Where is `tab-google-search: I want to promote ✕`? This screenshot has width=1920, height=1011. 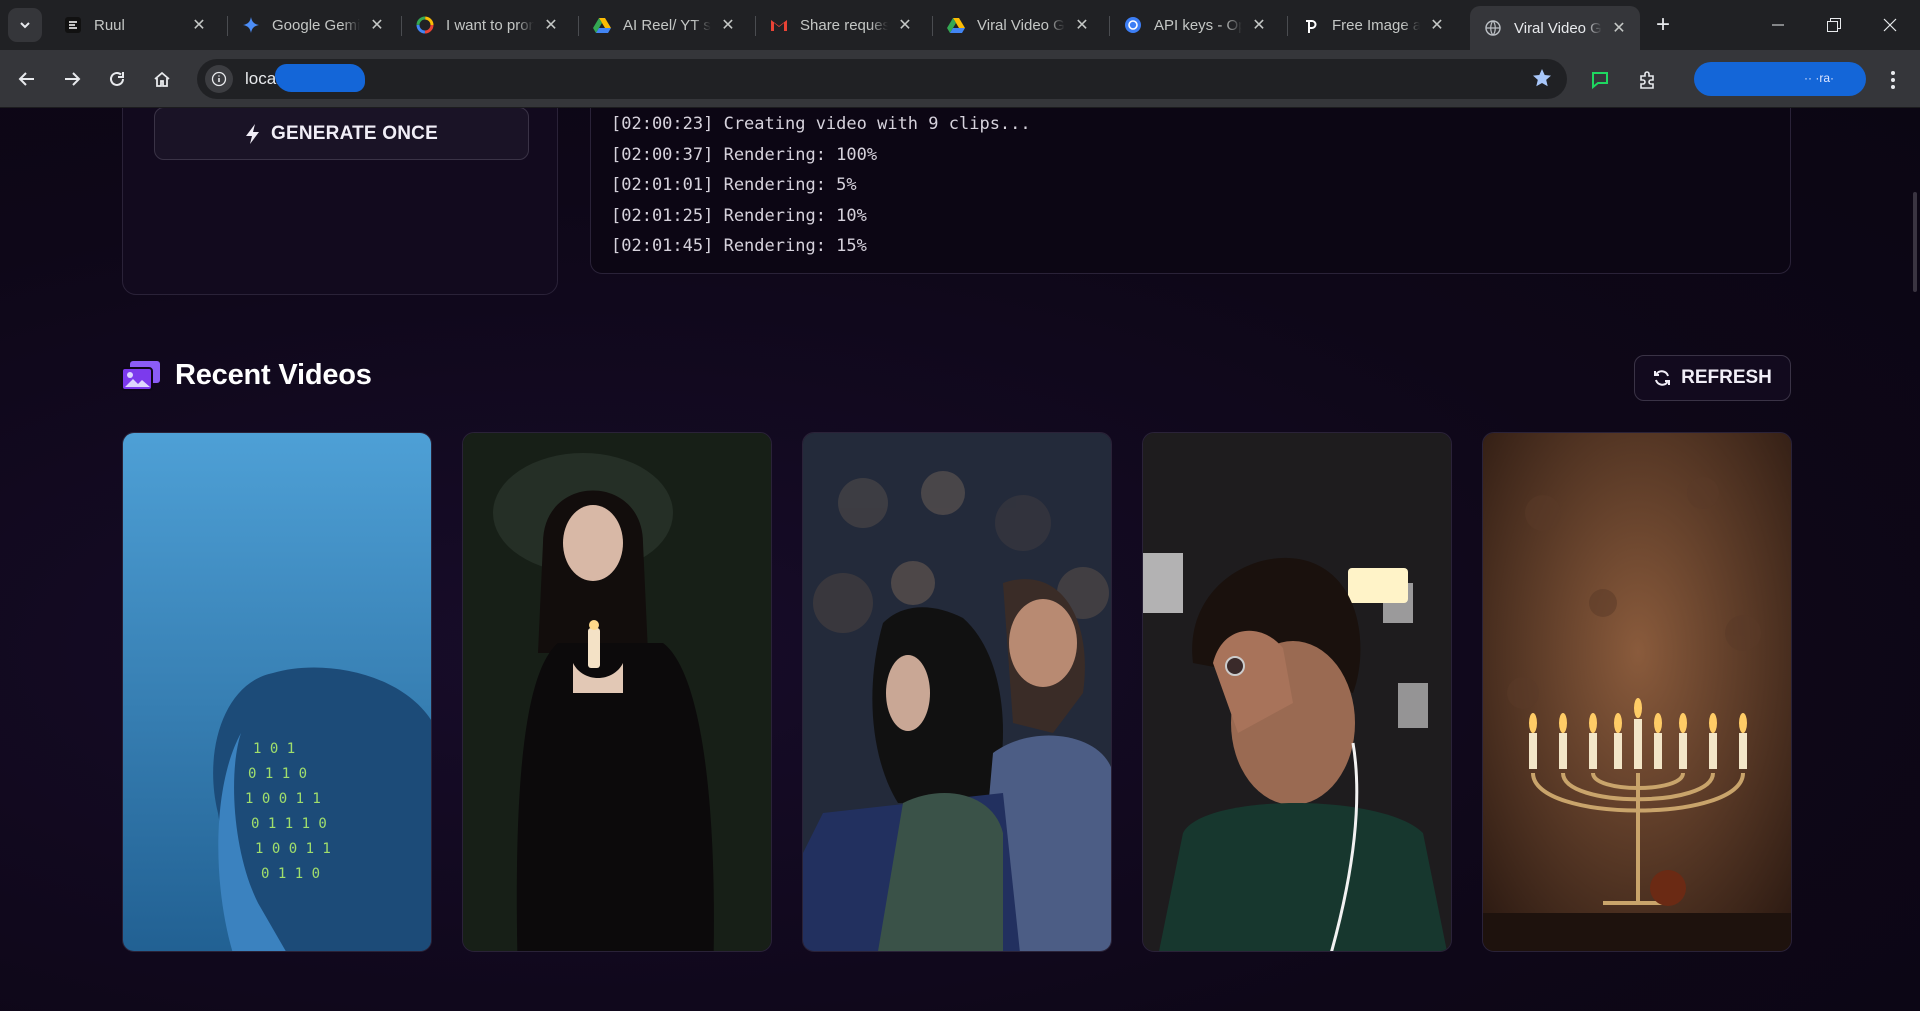 tab-google-search: I want to promote ✕ is located at coordinates (487, 25).